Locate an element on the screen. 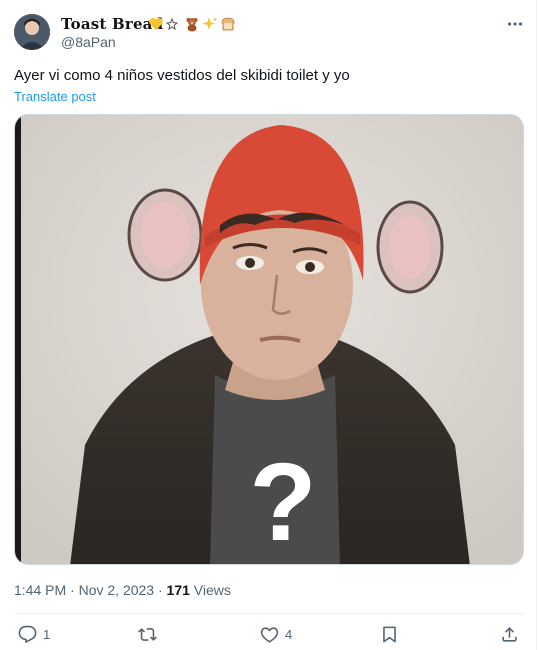 Image resolution: width=539 pixels, height=650 pixels. like-button: 4 is located at coordinates (276, 634).